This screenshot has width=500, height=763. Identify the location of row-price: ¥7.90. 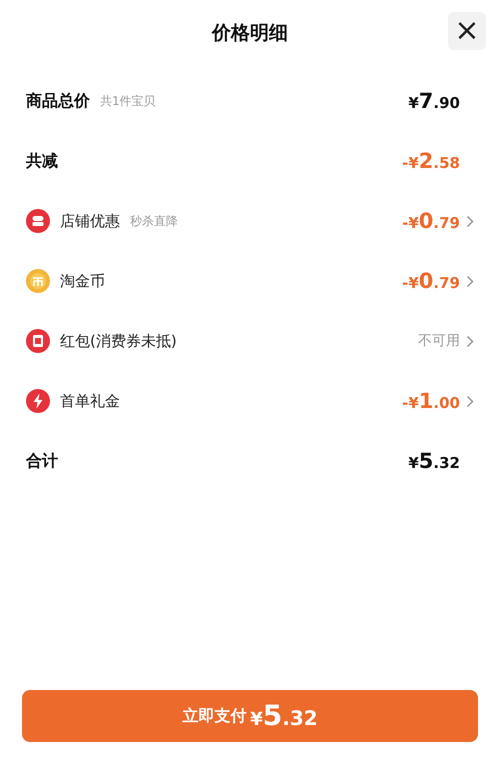
(434, 101).